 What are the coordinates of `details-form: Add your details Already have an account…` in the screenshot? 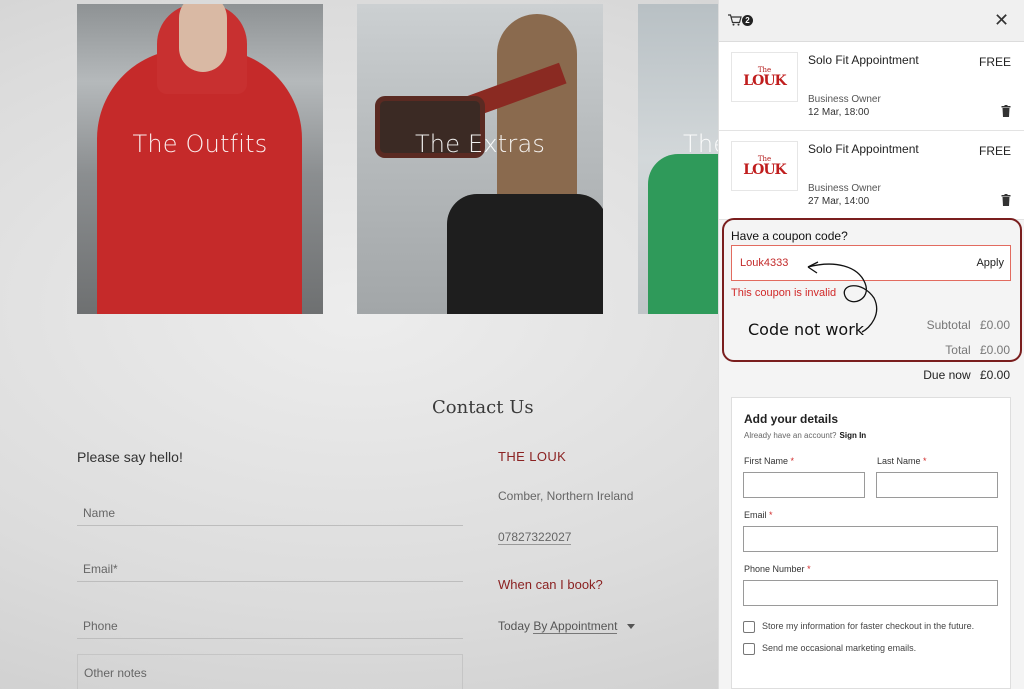 It's located at (871, 543).